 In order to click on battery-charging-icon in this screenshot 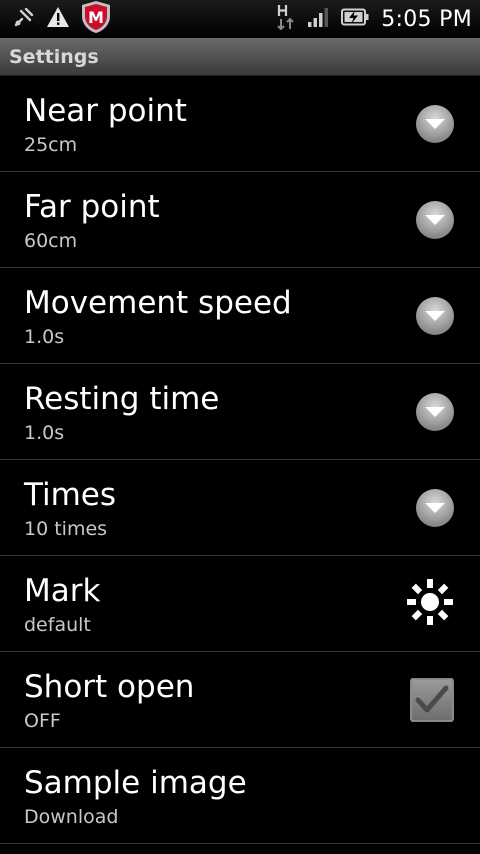, I will do `click(355, 19)`.